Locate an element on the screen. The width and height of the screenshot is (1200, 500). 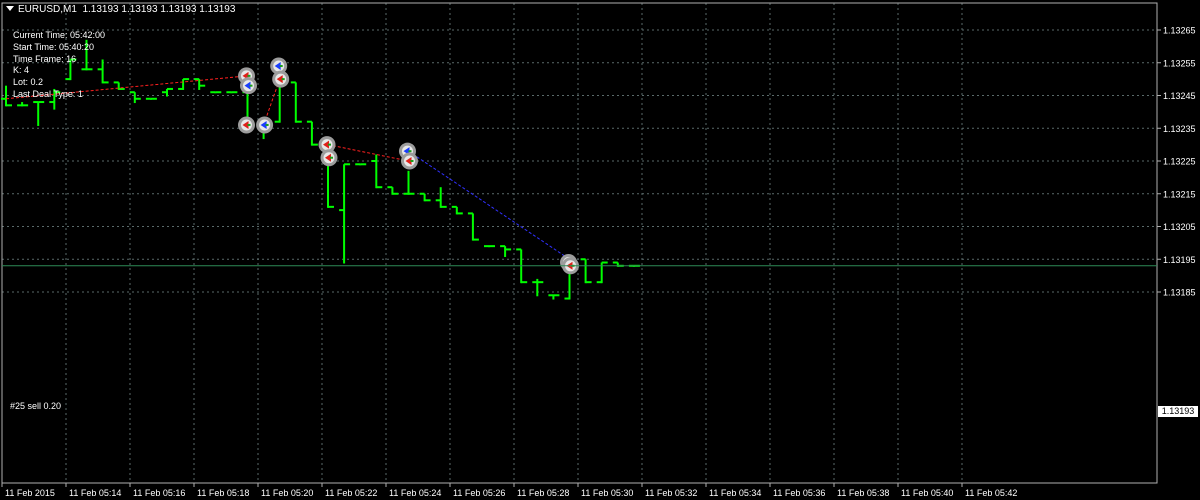
time-tick-label: 11 Feb 05:40 is located at coordinates (927, 493).